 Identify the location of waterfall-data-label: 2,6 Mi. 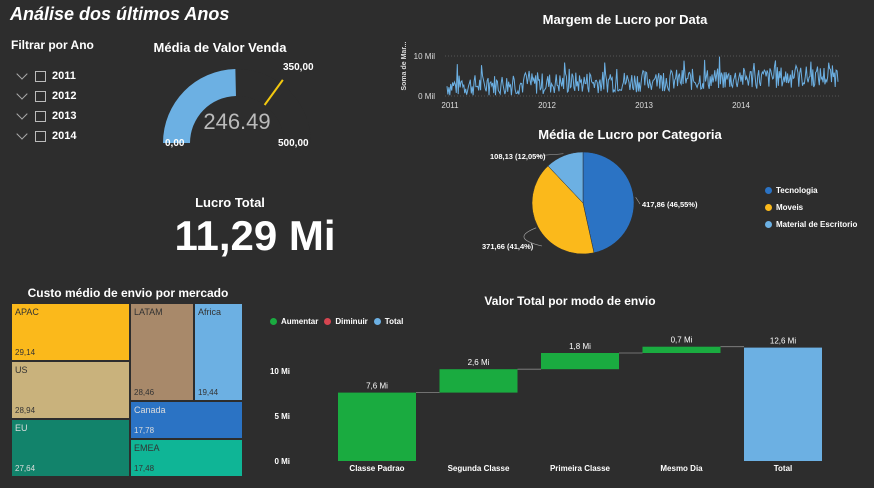
(479, 362).